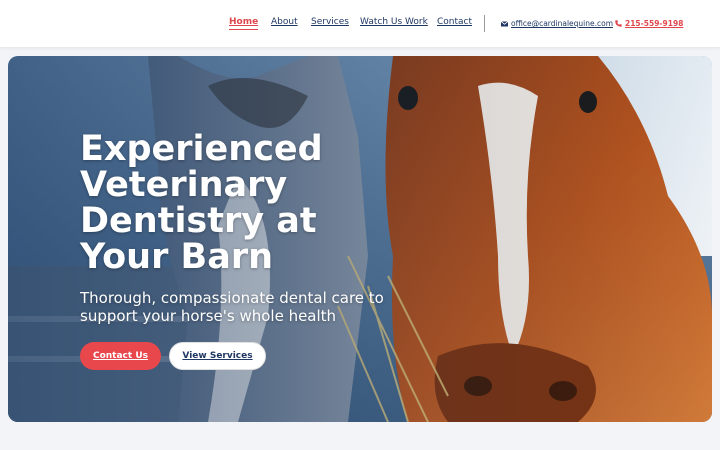  What do you see at coordinates (562, 23) in the screenshot?
I see `email-text: office@cardinalequine.com` at bounding box center [562, 23].